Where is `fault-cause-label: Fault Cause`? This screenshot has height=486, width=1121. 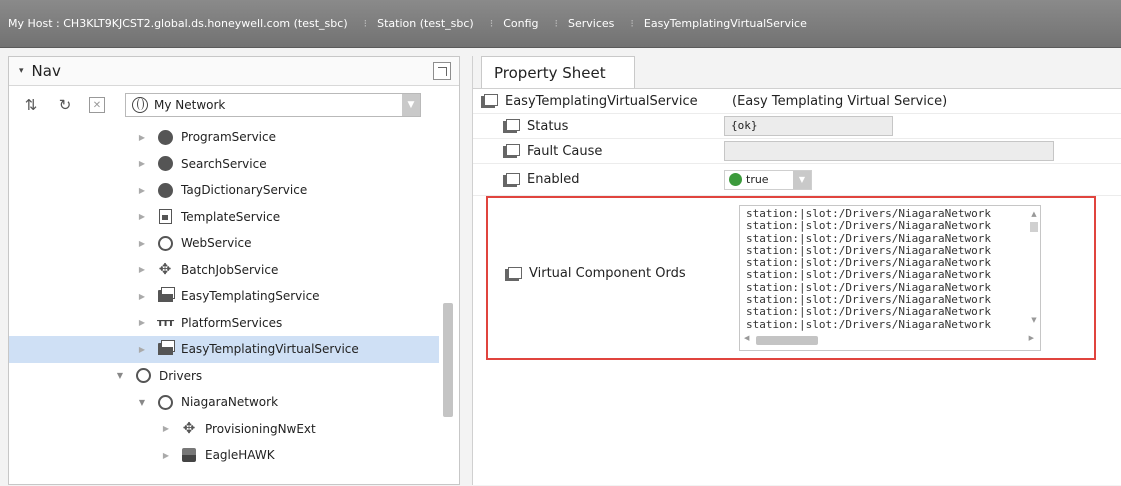
fault-cause-label: Fault Cause is located at coordinates (565, 151).